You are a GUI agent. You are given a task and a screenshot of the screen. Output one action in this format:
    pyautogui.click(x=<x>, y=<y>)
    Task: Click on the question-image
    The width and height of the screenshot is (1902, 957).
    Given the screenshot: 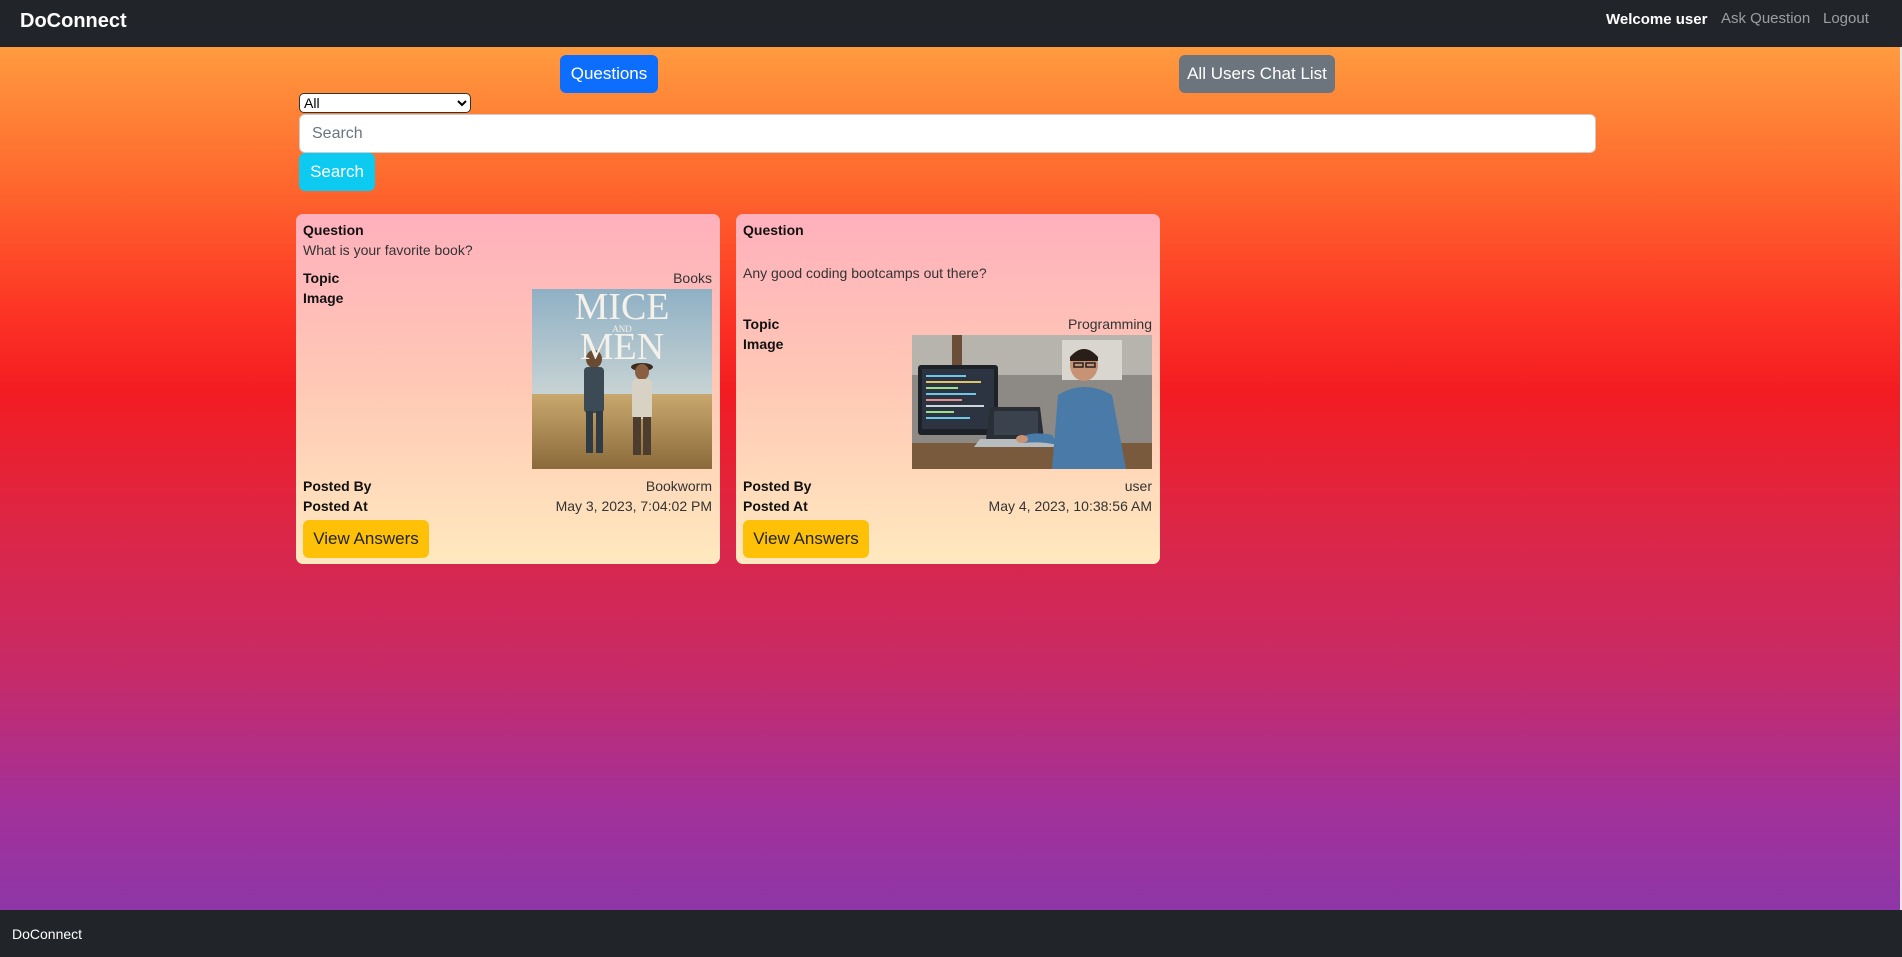 What is the action you would take?
    pyautogui.click(x=1032, y=402)
    